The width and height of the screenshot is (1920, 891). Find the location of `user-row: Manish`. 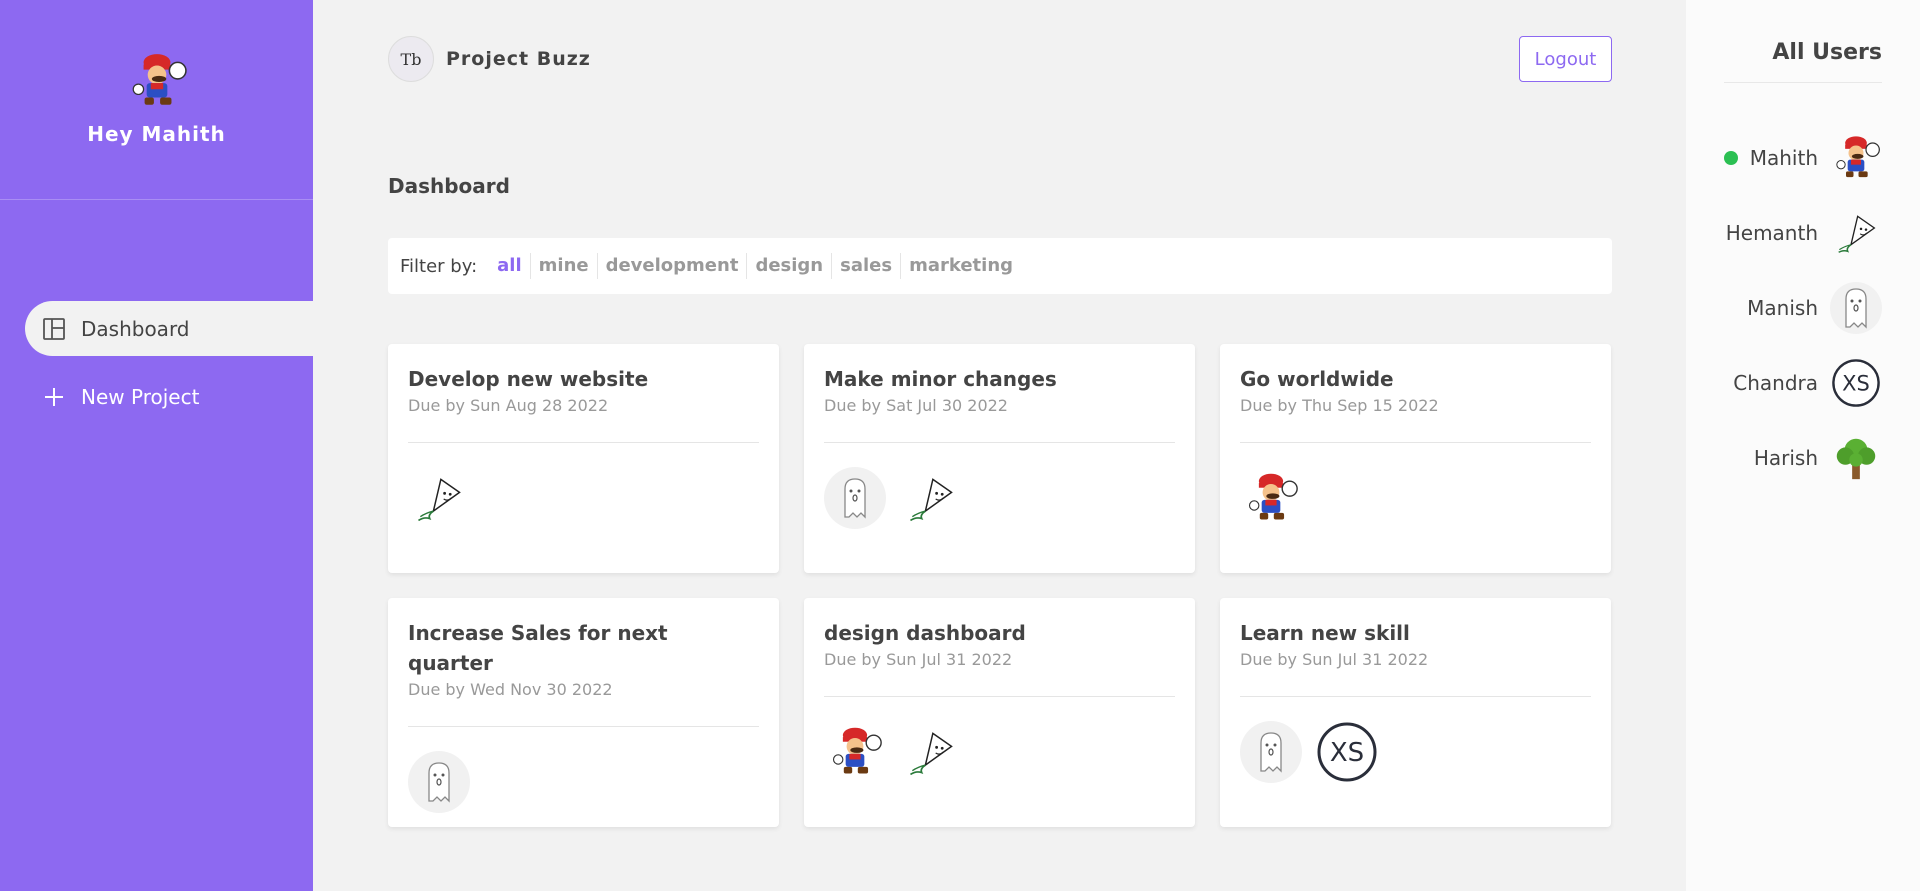

user-row: Manish is located at coordinates (1814, 308).